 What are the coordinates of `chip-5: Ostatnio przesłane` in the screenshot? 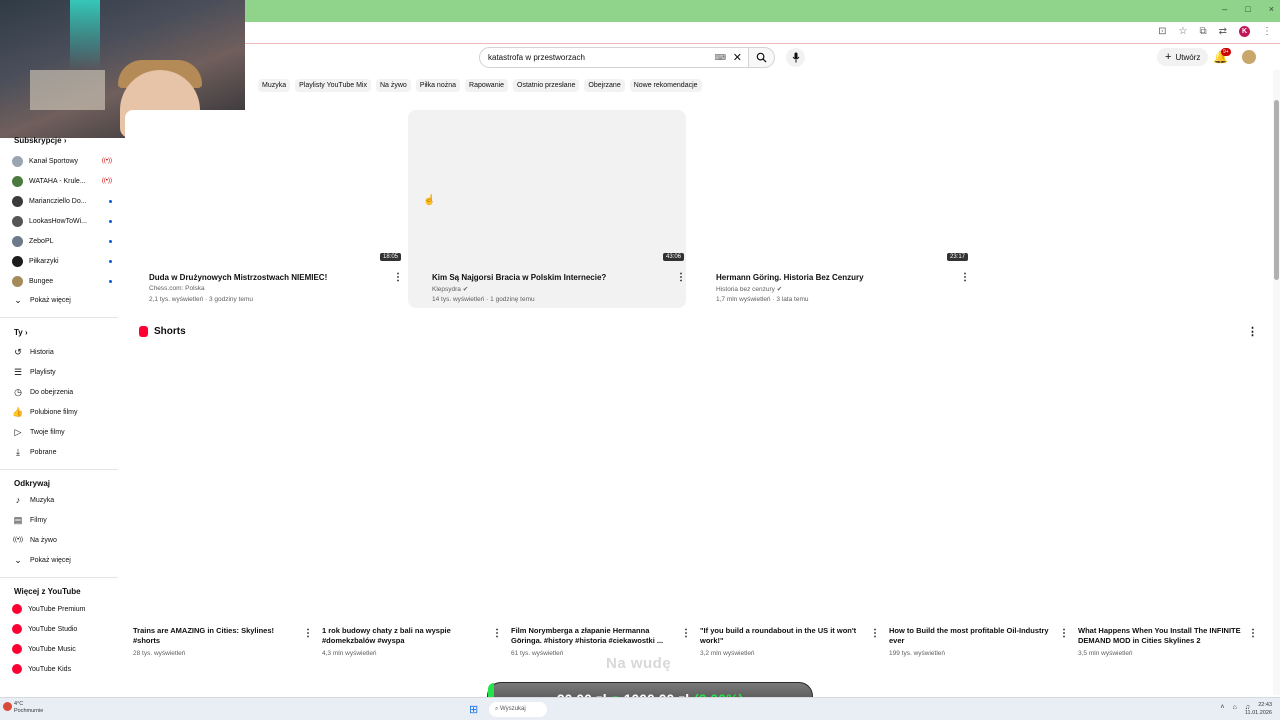 It's located at (546, 85).